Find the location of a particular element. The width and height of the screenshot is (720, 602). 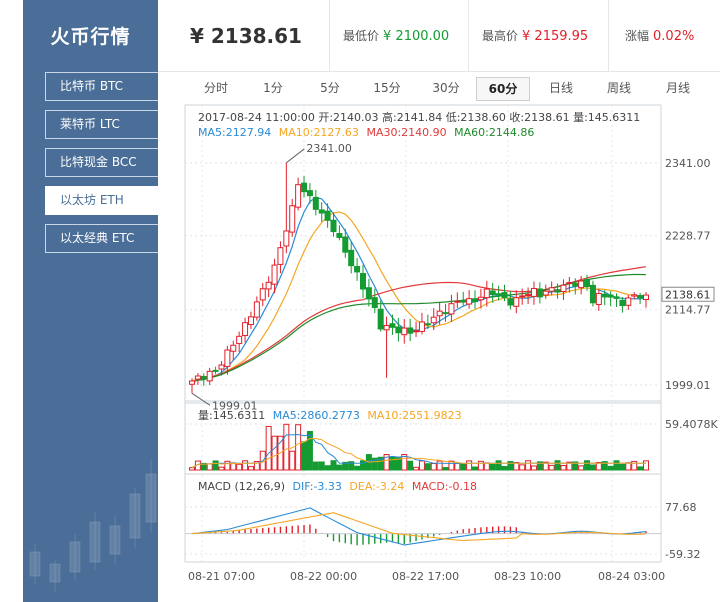

macd-title: MACD (12,26,9) is located at coordinates (241, 486).